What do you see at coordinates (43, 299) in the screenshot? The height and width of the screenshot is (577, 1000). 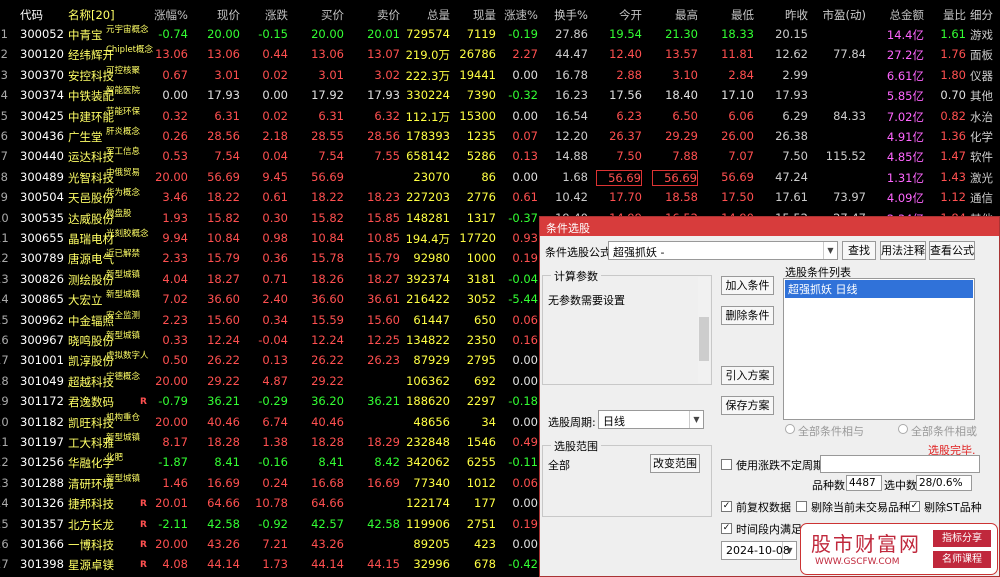 I see `stock-code: 300865` at bounding box center [43, 299].